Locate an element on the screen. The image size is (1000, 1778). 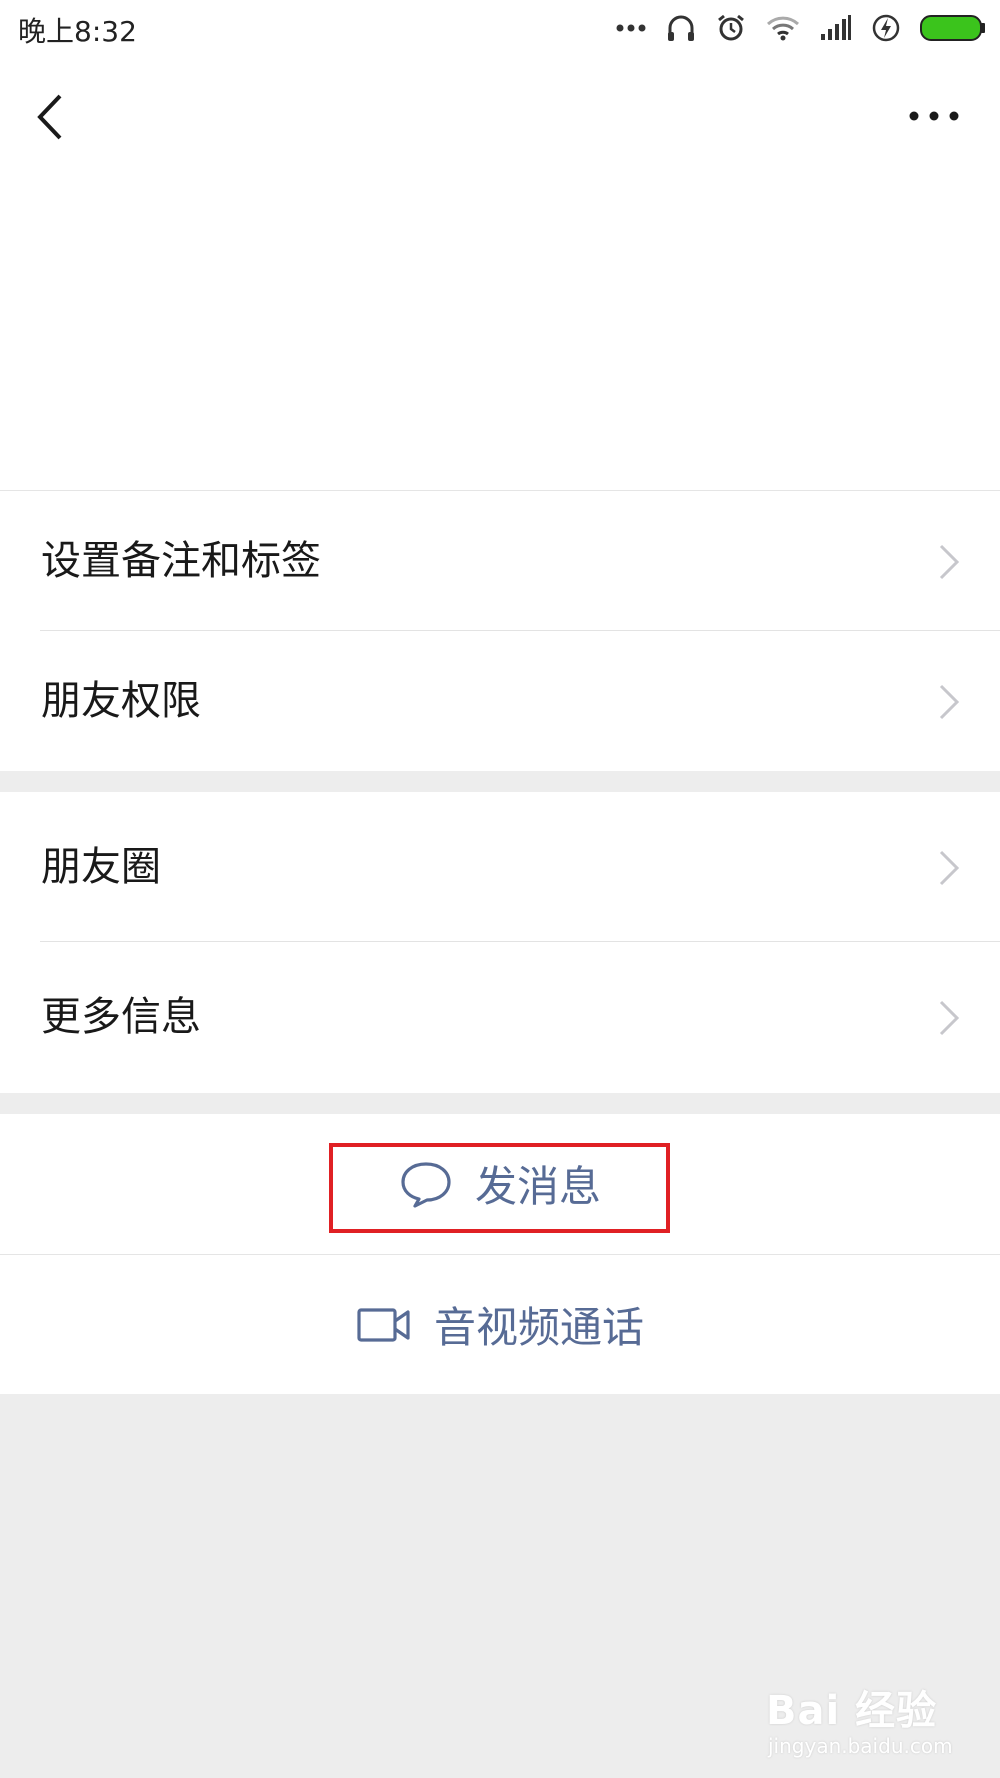
back-button is located at coordinates (50, 117).